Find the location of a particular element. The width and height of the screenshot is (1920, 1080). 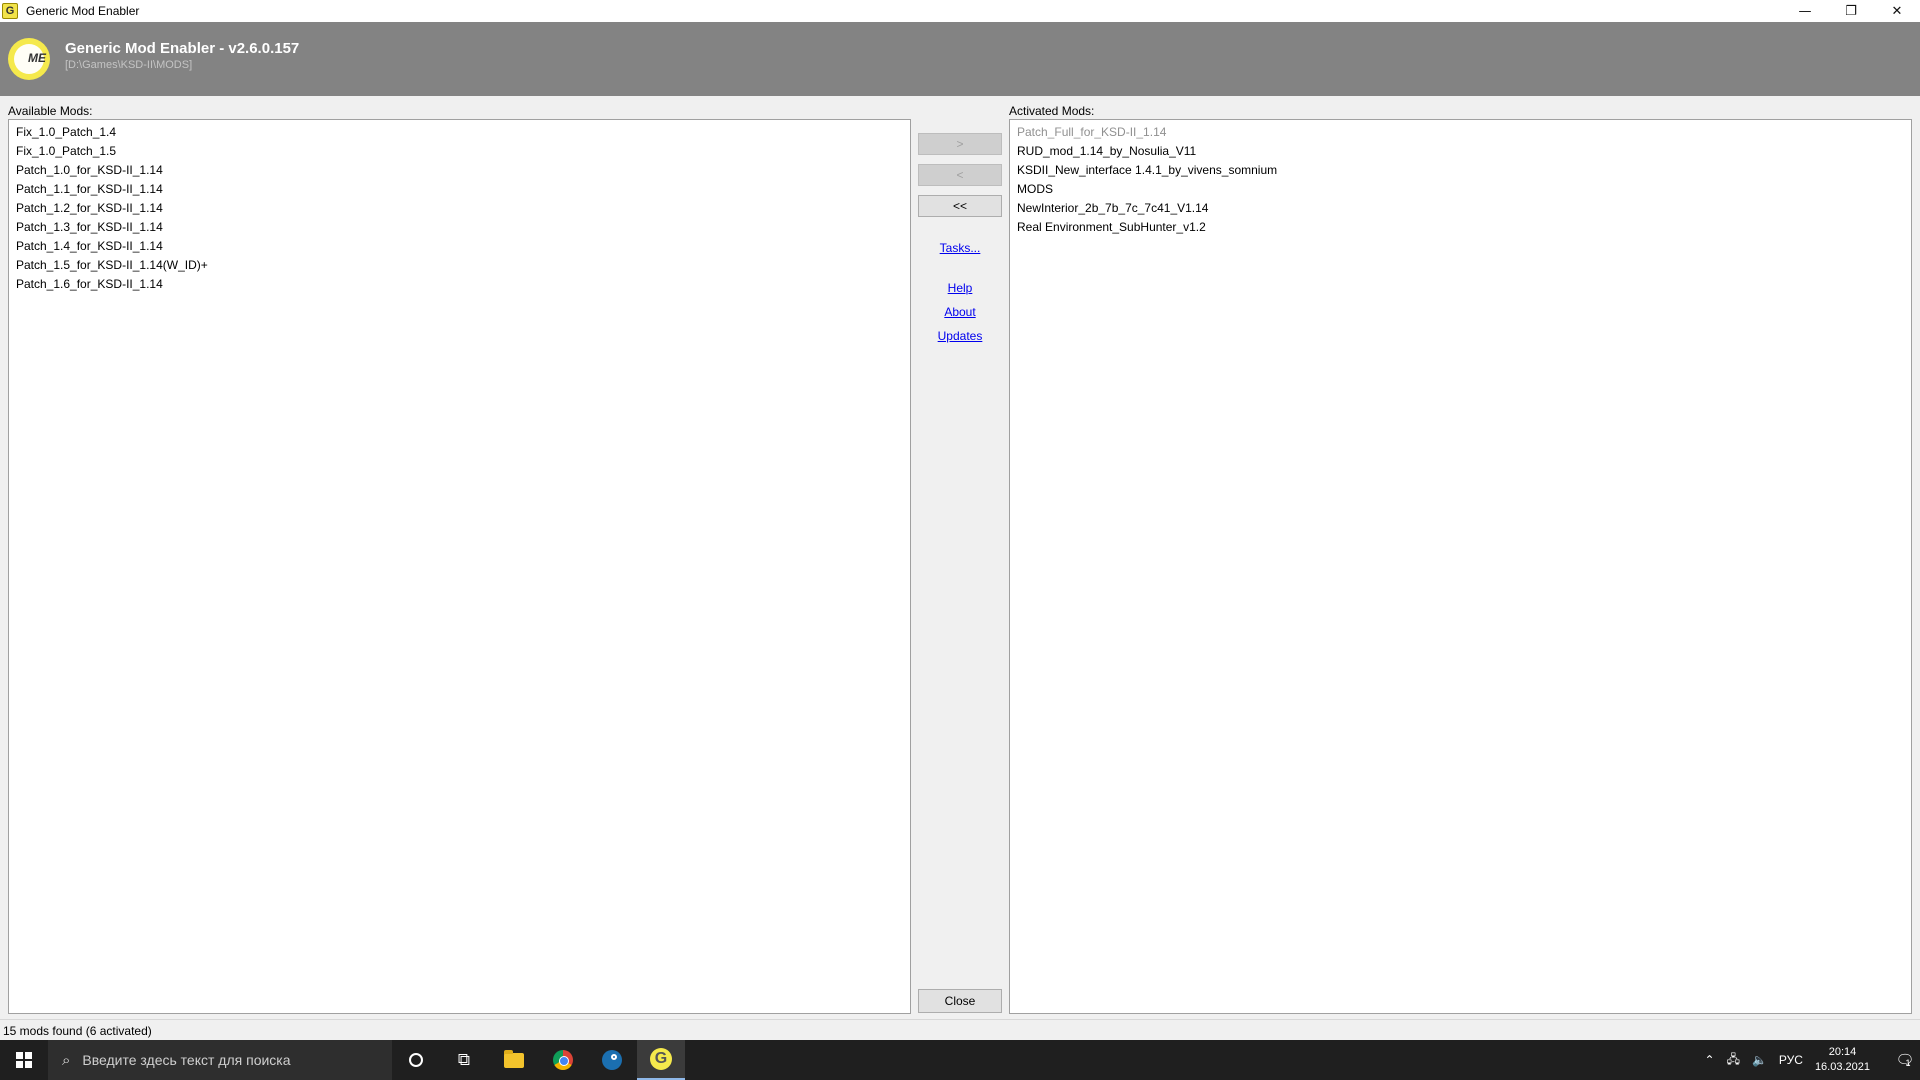

title-bar: G Generic Mod Enabler — ❐ ✕ is located at coordinates (960, 11).